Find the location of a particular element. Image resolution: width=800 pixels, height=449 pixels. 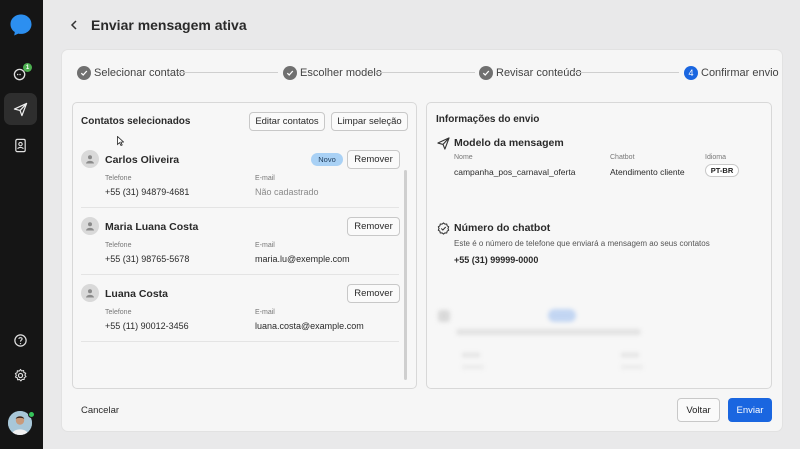

chatbot-number-title: Número do chatbot is located at coordinates (502, 228).